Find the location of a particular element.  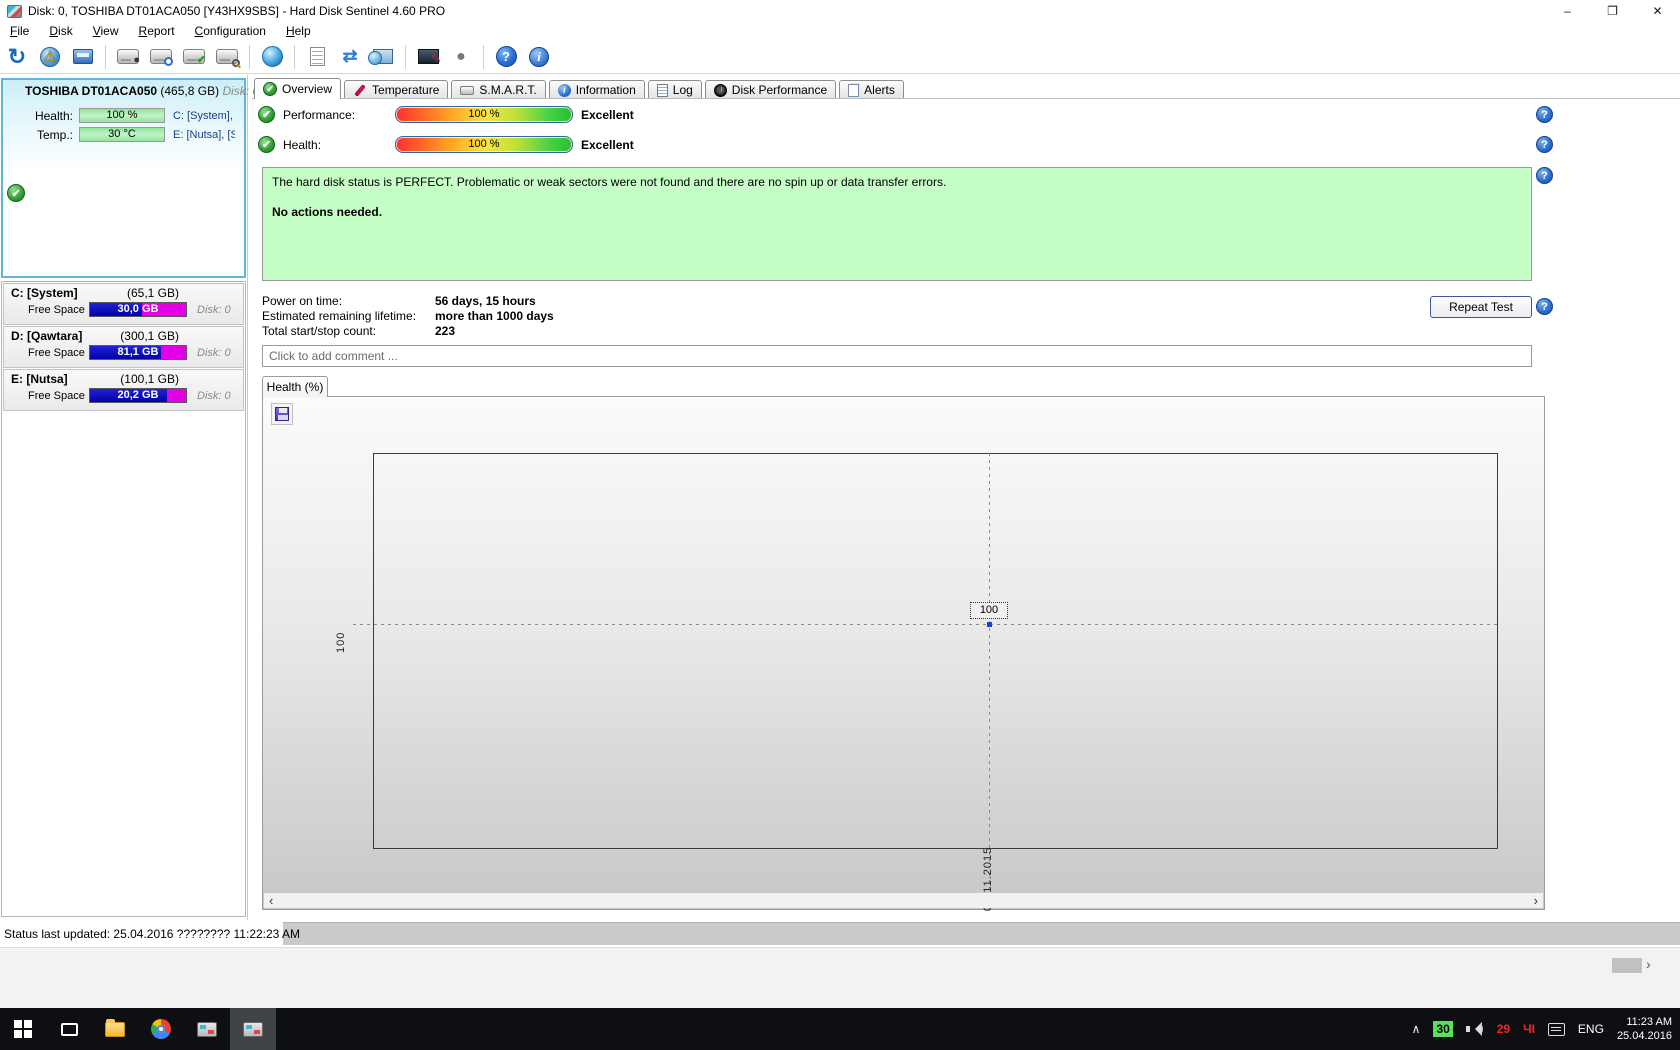

performance-help-icon: ? is located at coordinates (1544, 114).